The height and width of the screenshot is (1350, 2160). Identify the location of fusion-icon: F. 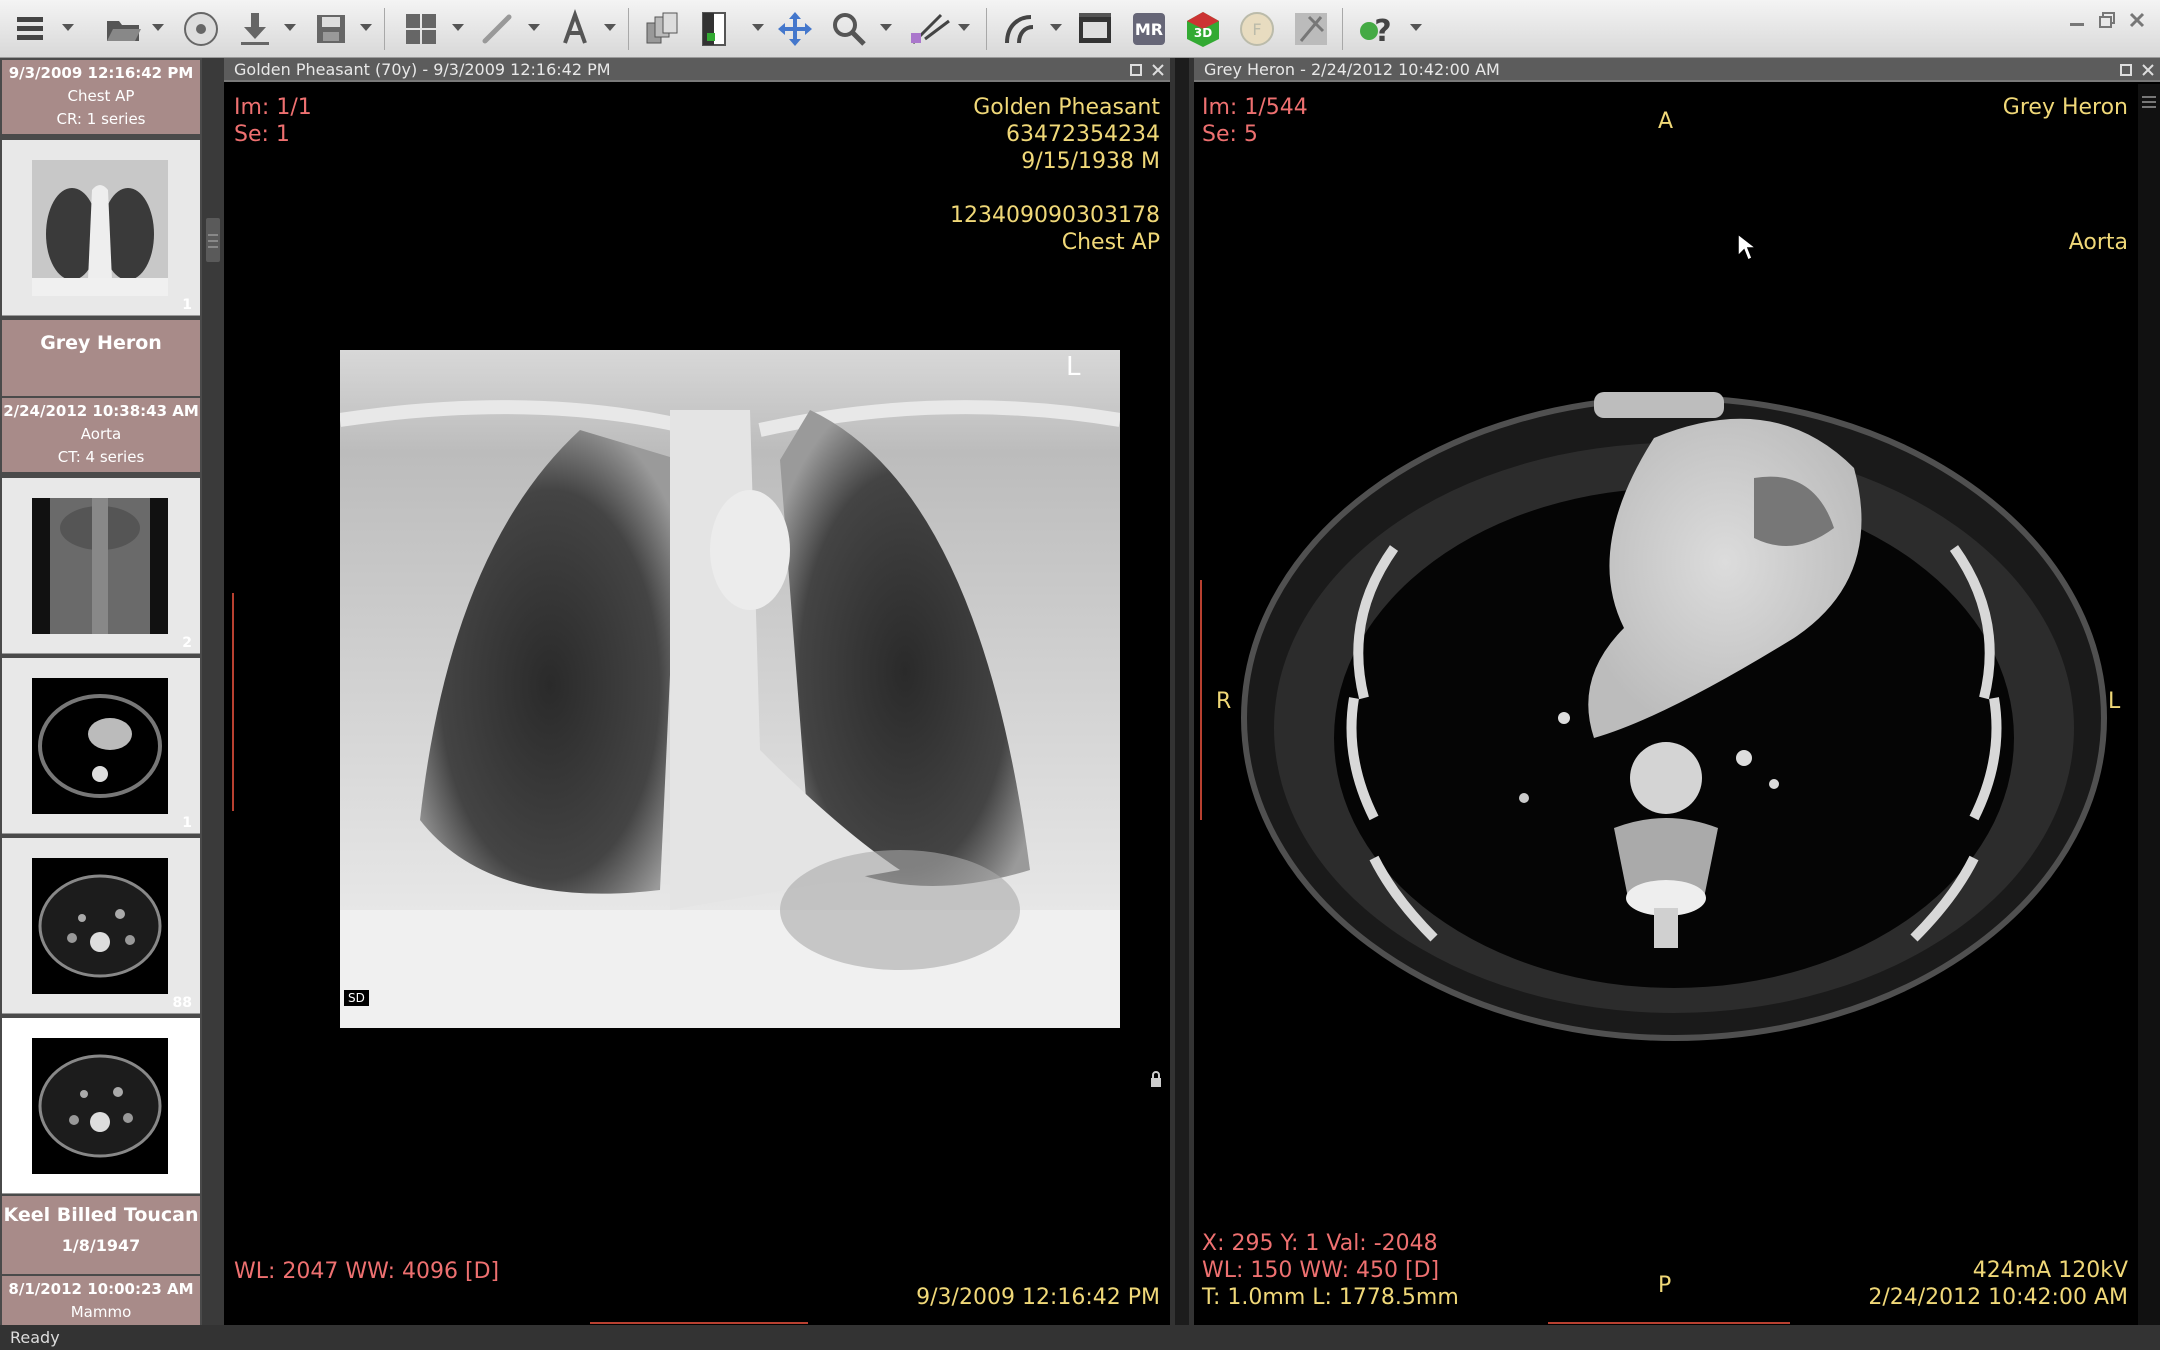
(1257, 29).